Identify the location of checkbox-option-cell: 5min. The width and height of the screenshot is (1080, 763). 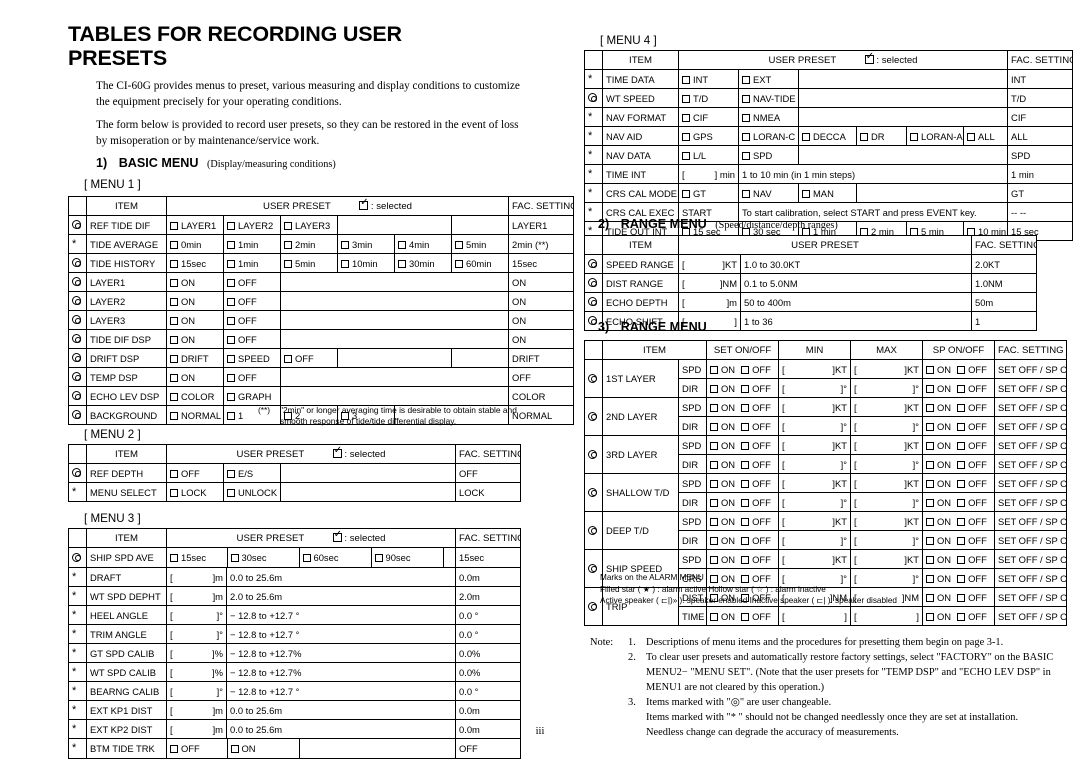
(480, 244).